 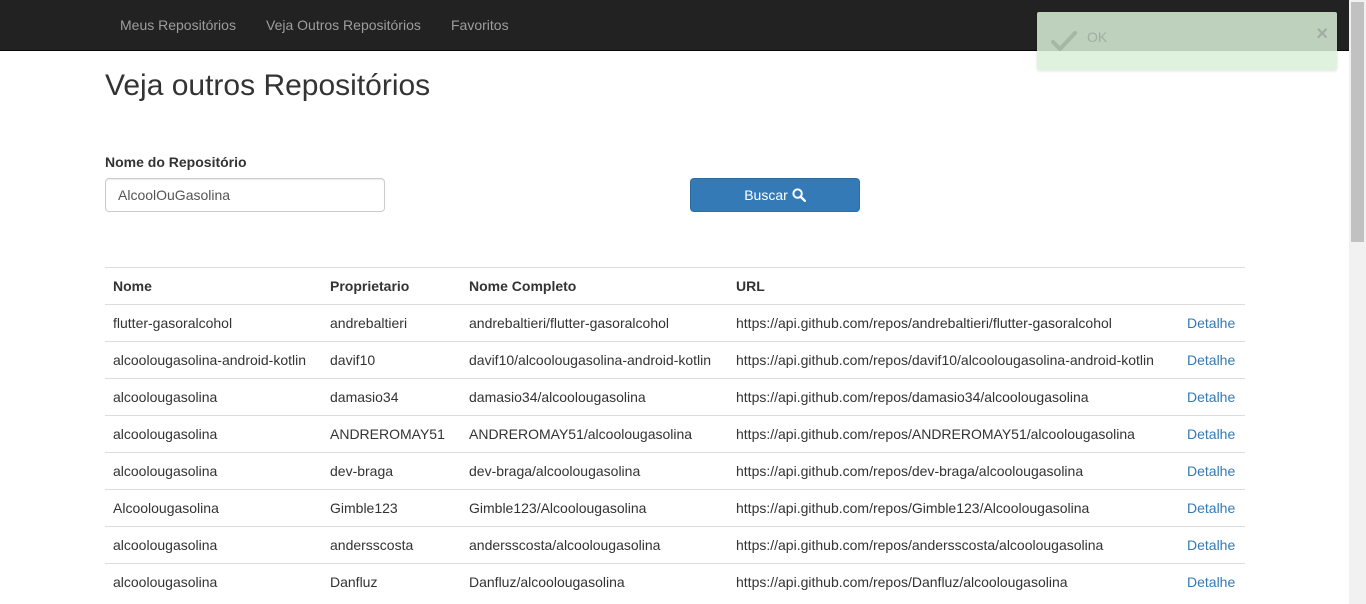 What do you see at coordinates (213, 286) in the screenshot?
I see `column-header-nome: Nome` at bounding box center [213, 286].